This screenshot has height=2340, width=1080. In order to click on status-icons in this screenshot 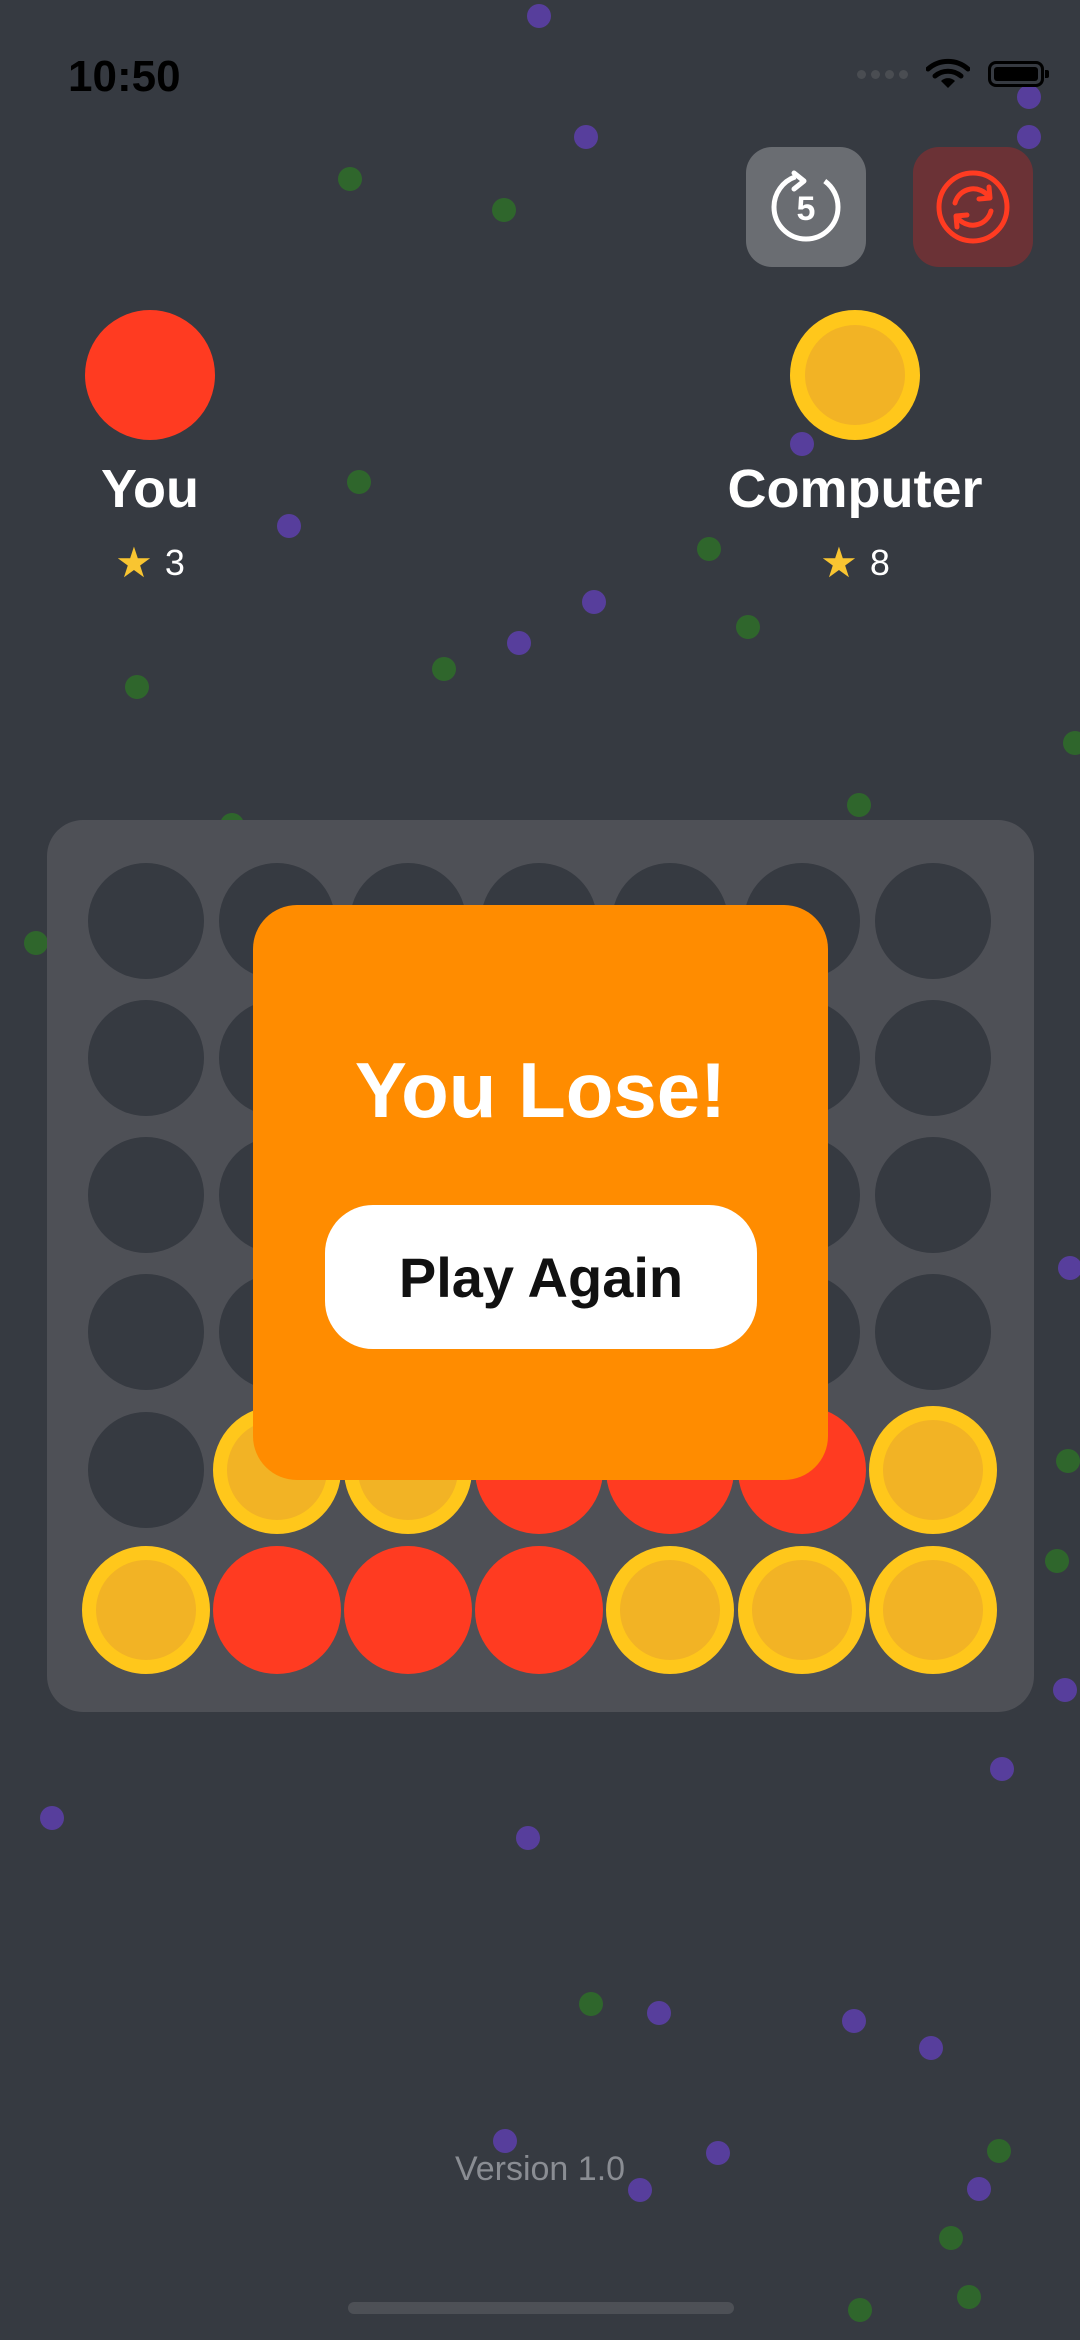, I will do `click(953, 74)`.